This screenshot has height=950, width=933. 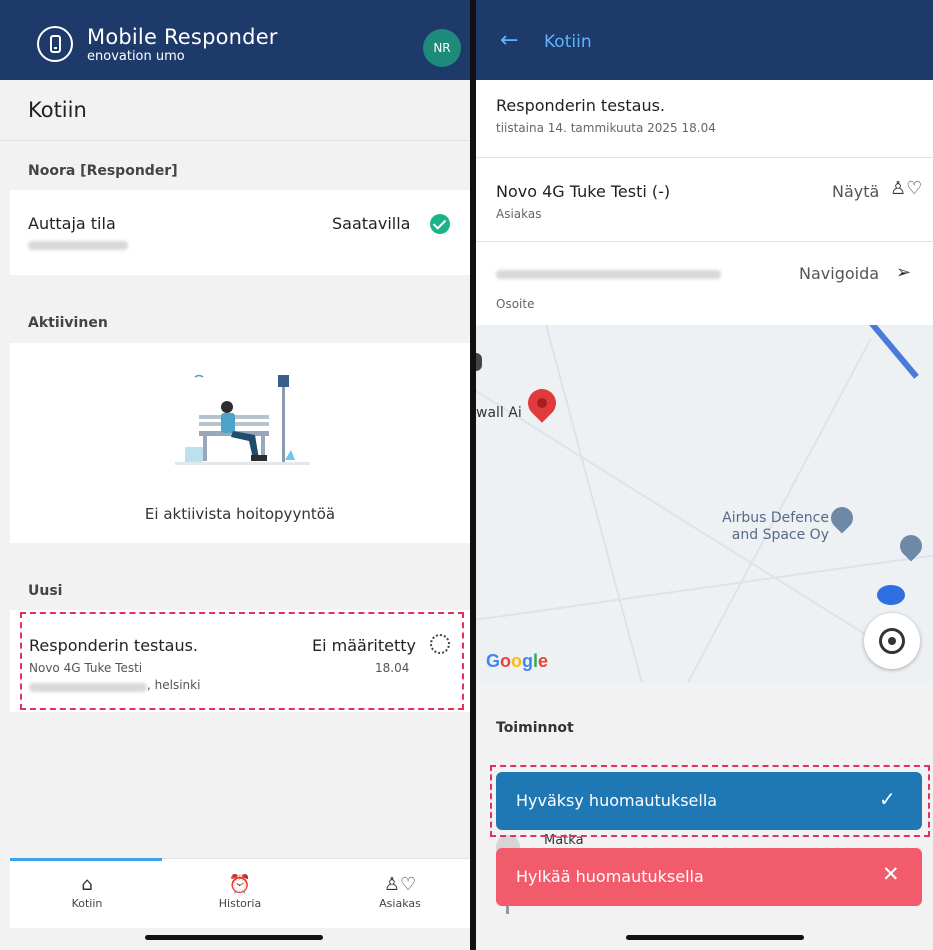 I want to click on current-location-dot, so click(x=891, y=595).